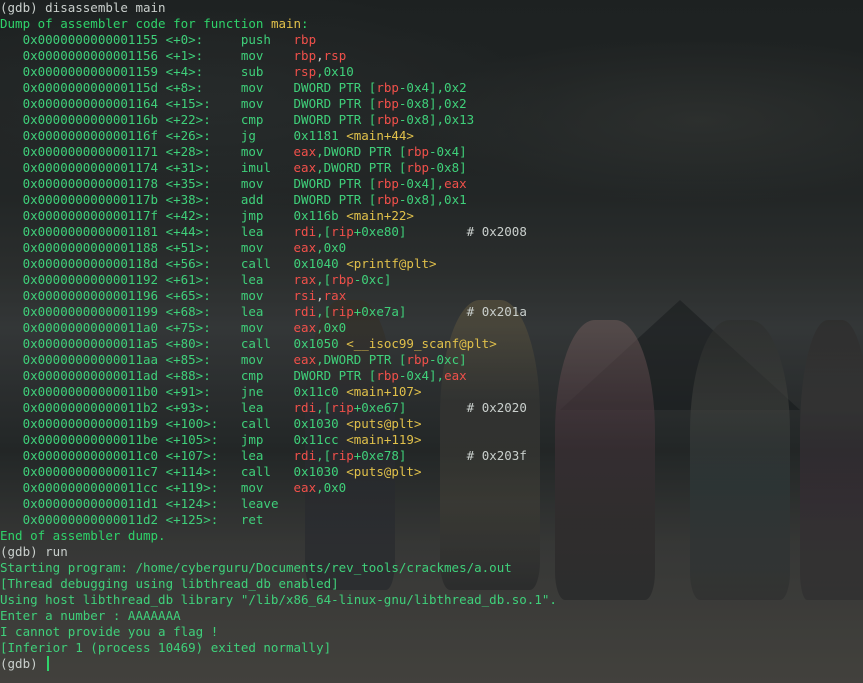 The width and height of the screenshot is (863, 683). Describe the element at coordinates (203, 183) in the screenshot. I see `terminal-token-offset: <+35>:` at that location.